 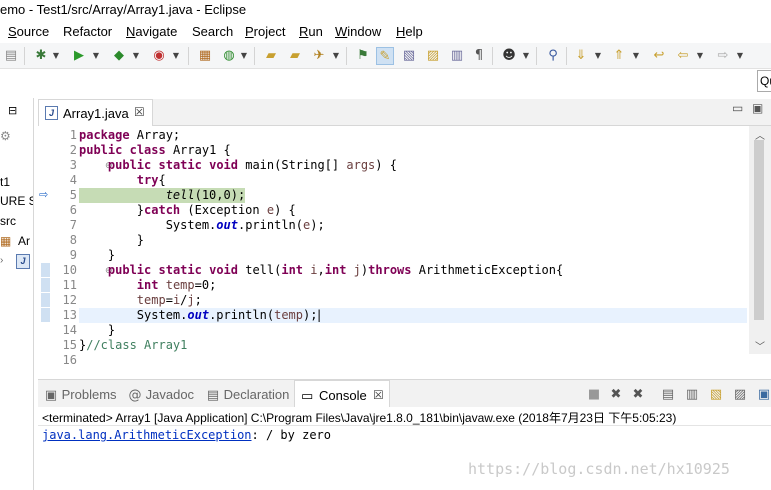 What do you see at coordinates (73, 225) in the screenshot?
I see `line-number: 7` at bounding box center [73, 225].